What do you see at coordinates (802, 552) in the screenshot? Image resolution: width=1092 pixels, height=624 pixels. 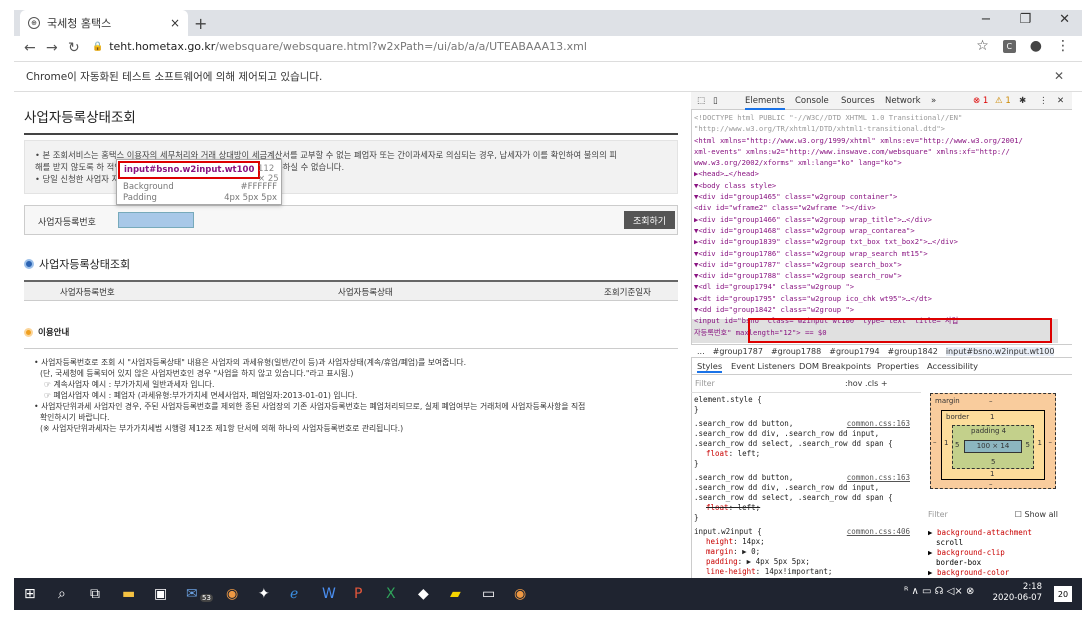 I see `style-line: margin: ▶ 0;` at bounding box center [802, 552].